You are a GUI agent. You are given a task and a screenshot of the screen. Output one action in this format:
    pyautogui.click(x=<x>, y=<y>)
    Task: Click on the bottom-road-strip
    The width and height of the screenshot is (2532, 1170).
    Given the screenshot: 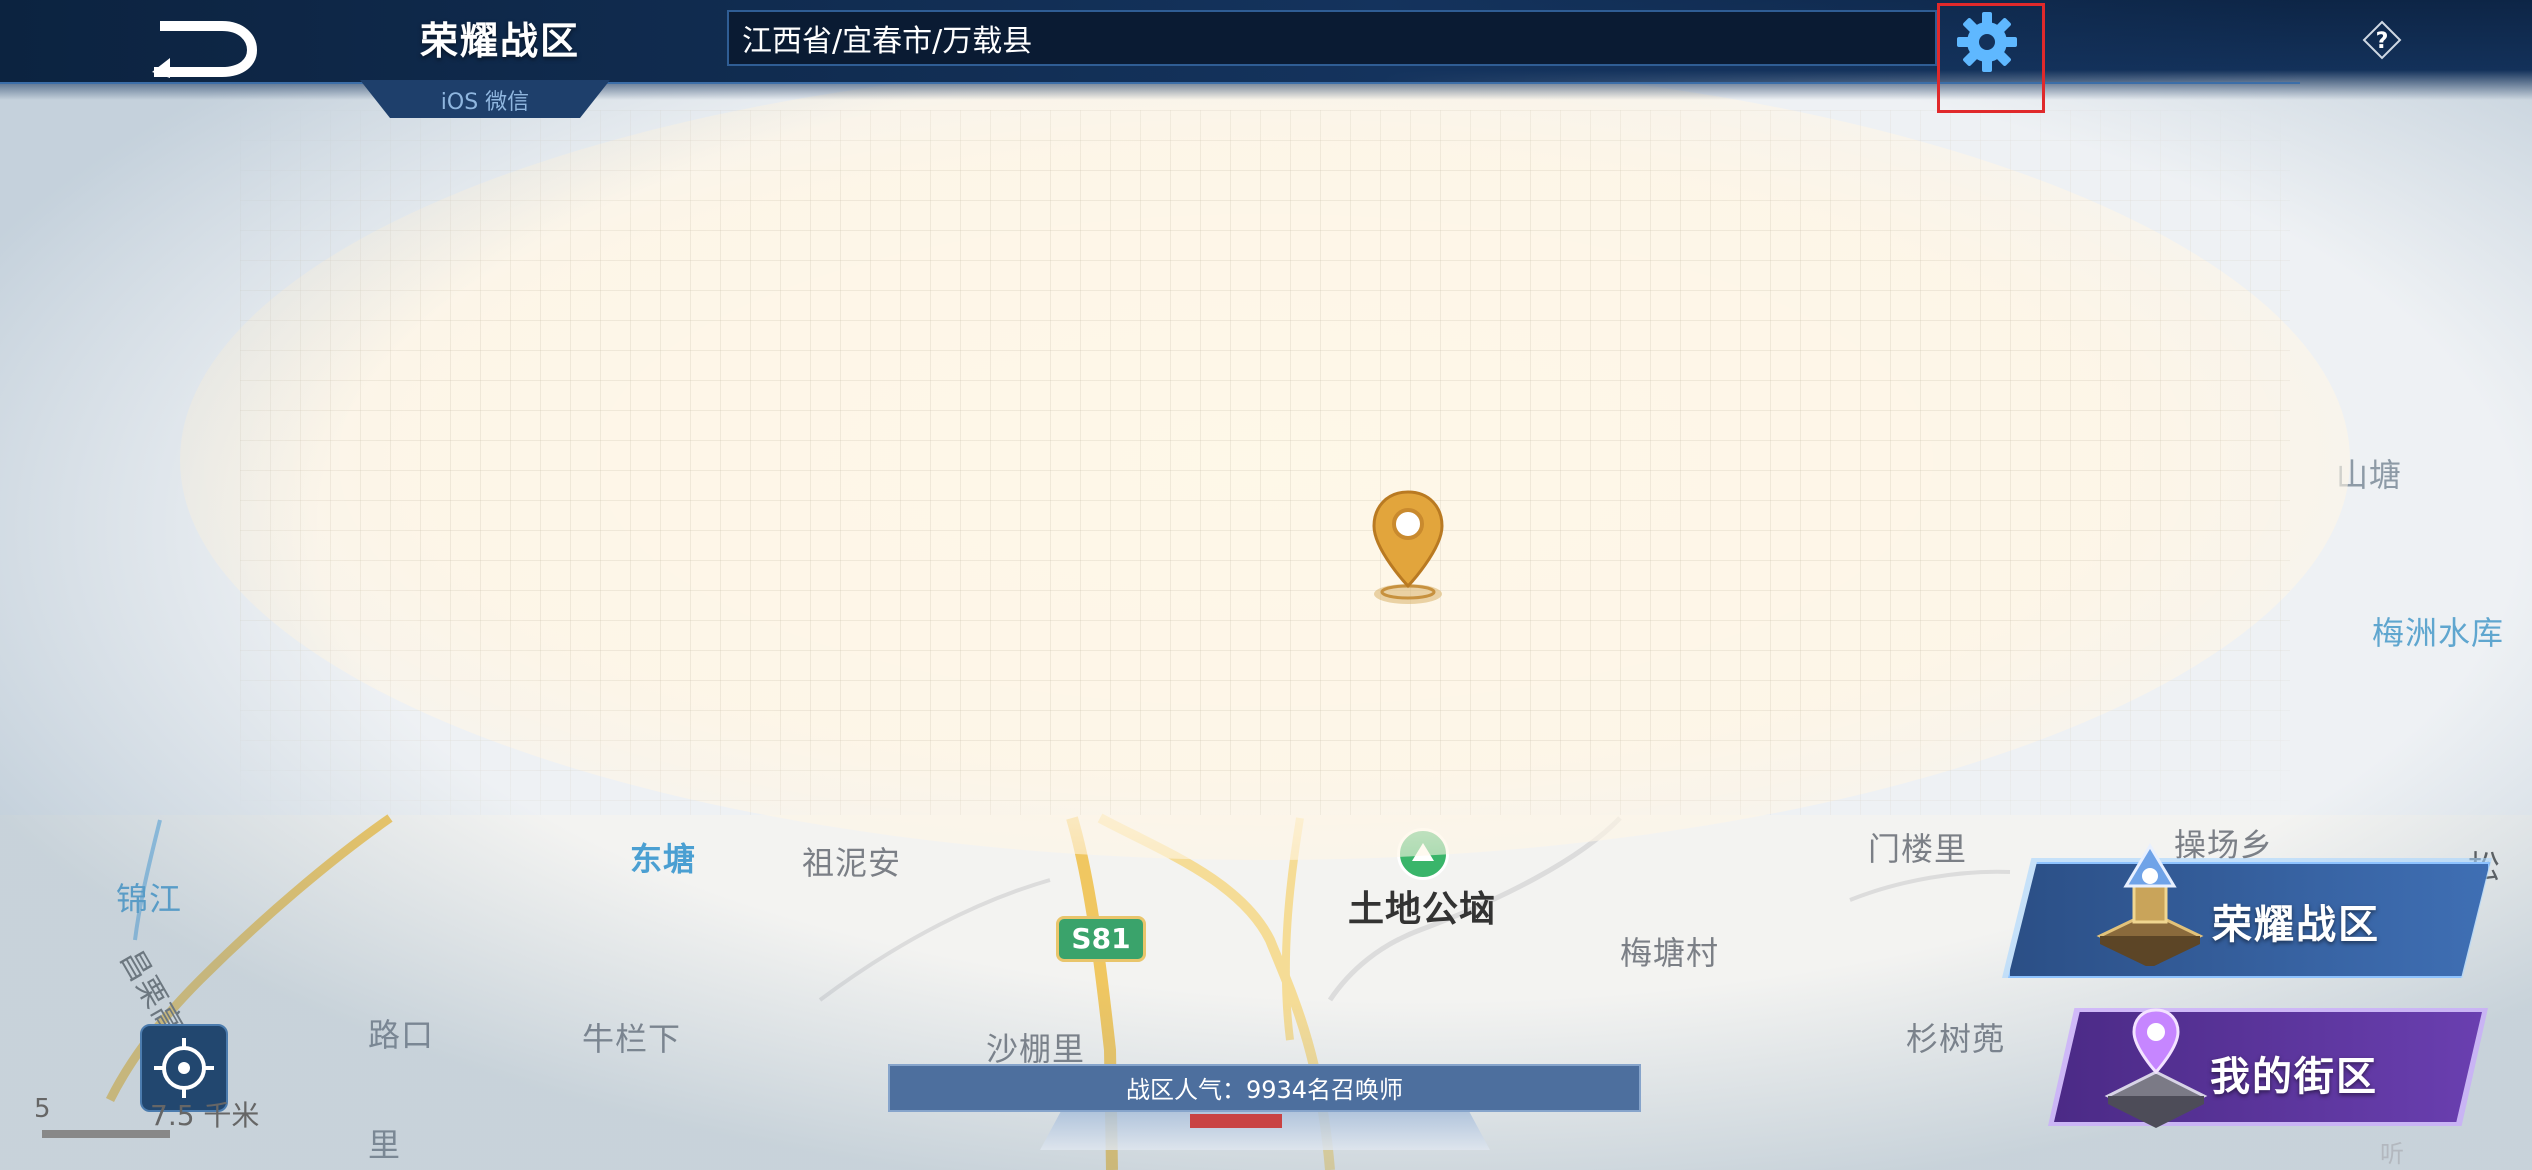 What is the action you would take?
    pyautogui.click(x=1236, y=1121)
    